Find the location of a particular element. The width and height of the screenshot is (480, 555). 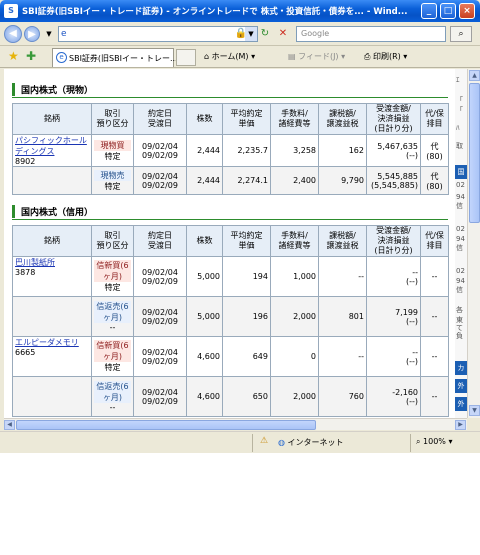

security-zone-icon: ⚠ is located at coordinates (264, 441).